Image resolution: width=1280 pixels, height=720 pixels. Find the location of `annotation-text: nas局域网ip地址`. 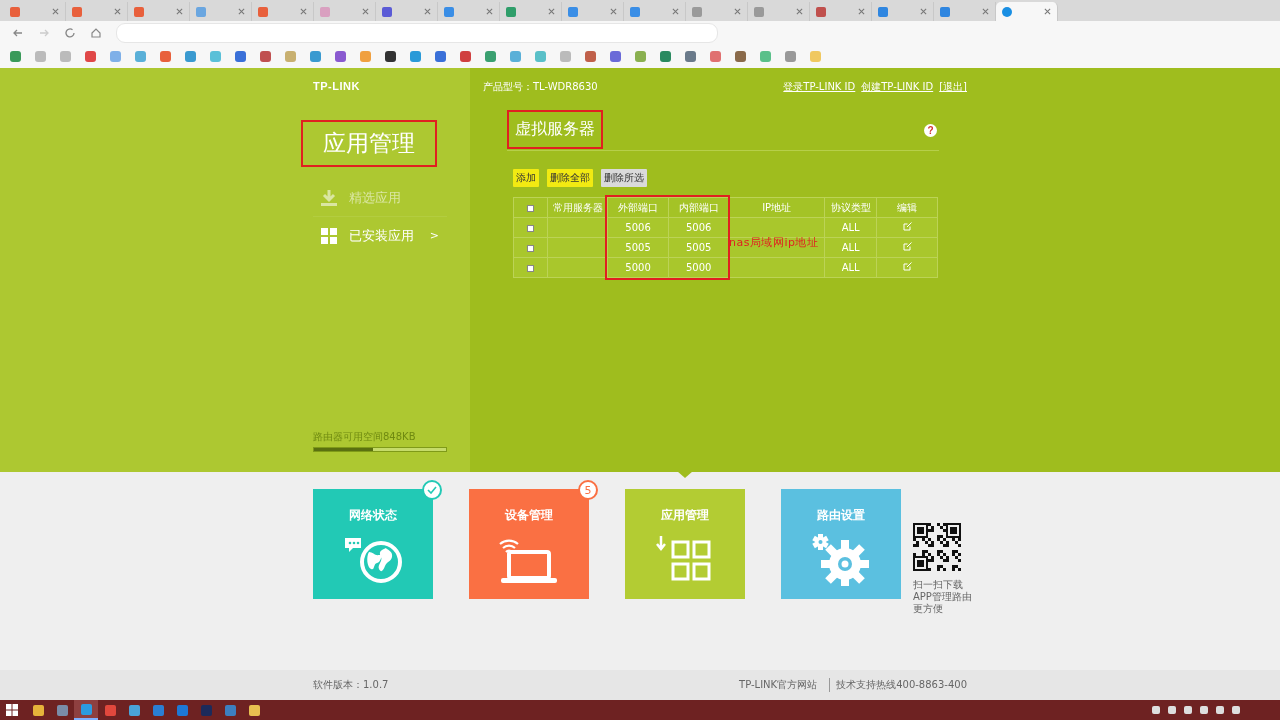

annotation-text: nas局域网ip地址 is located at coordinates (774, 242).